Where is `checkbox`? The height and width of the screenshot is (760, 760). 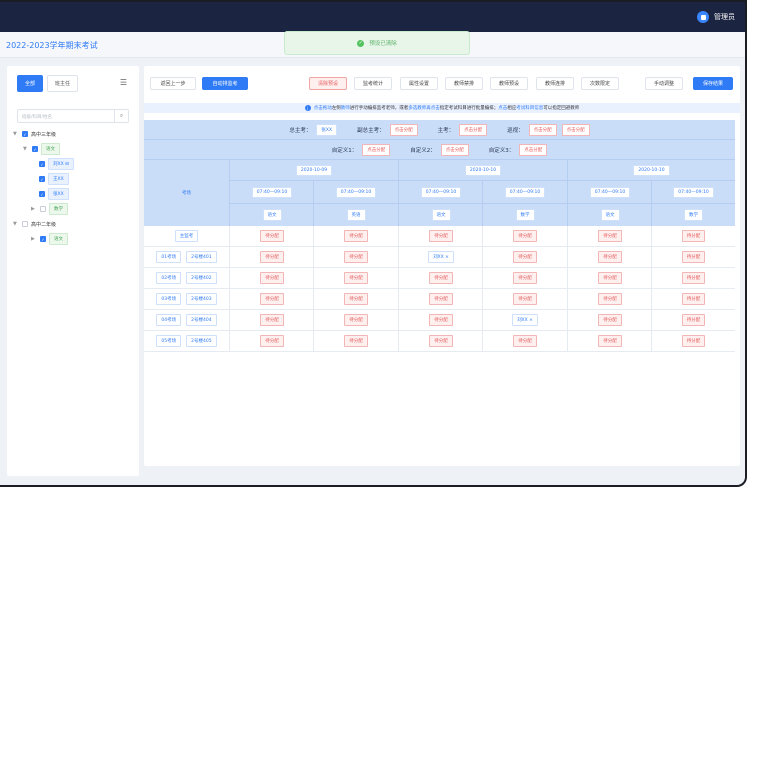 checkbox is located at coordinates (43, 209).